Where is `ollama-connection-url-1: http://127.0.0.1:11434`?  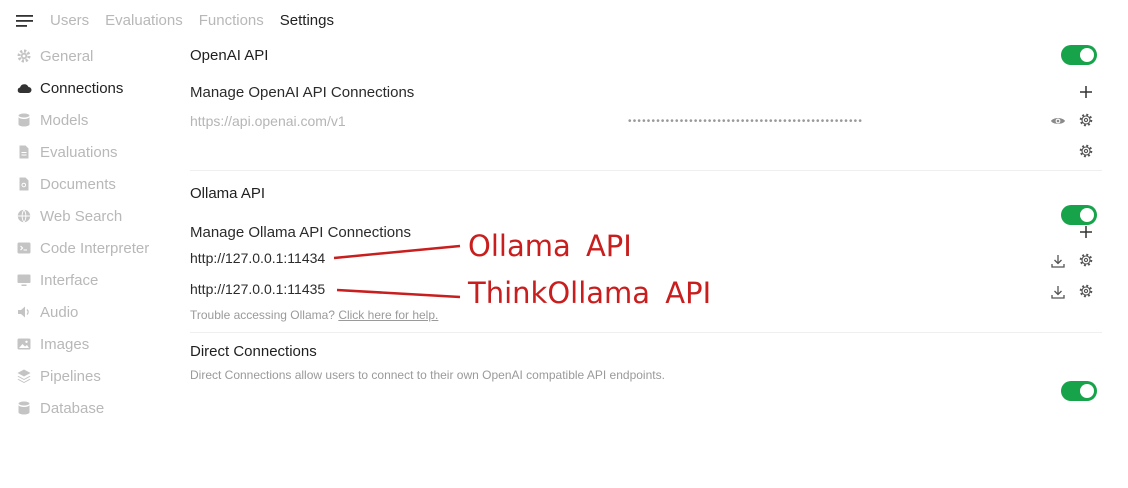
ollama-connection-url-1: http://127.0.0.1:11434 is located at coordinates (257, 258).